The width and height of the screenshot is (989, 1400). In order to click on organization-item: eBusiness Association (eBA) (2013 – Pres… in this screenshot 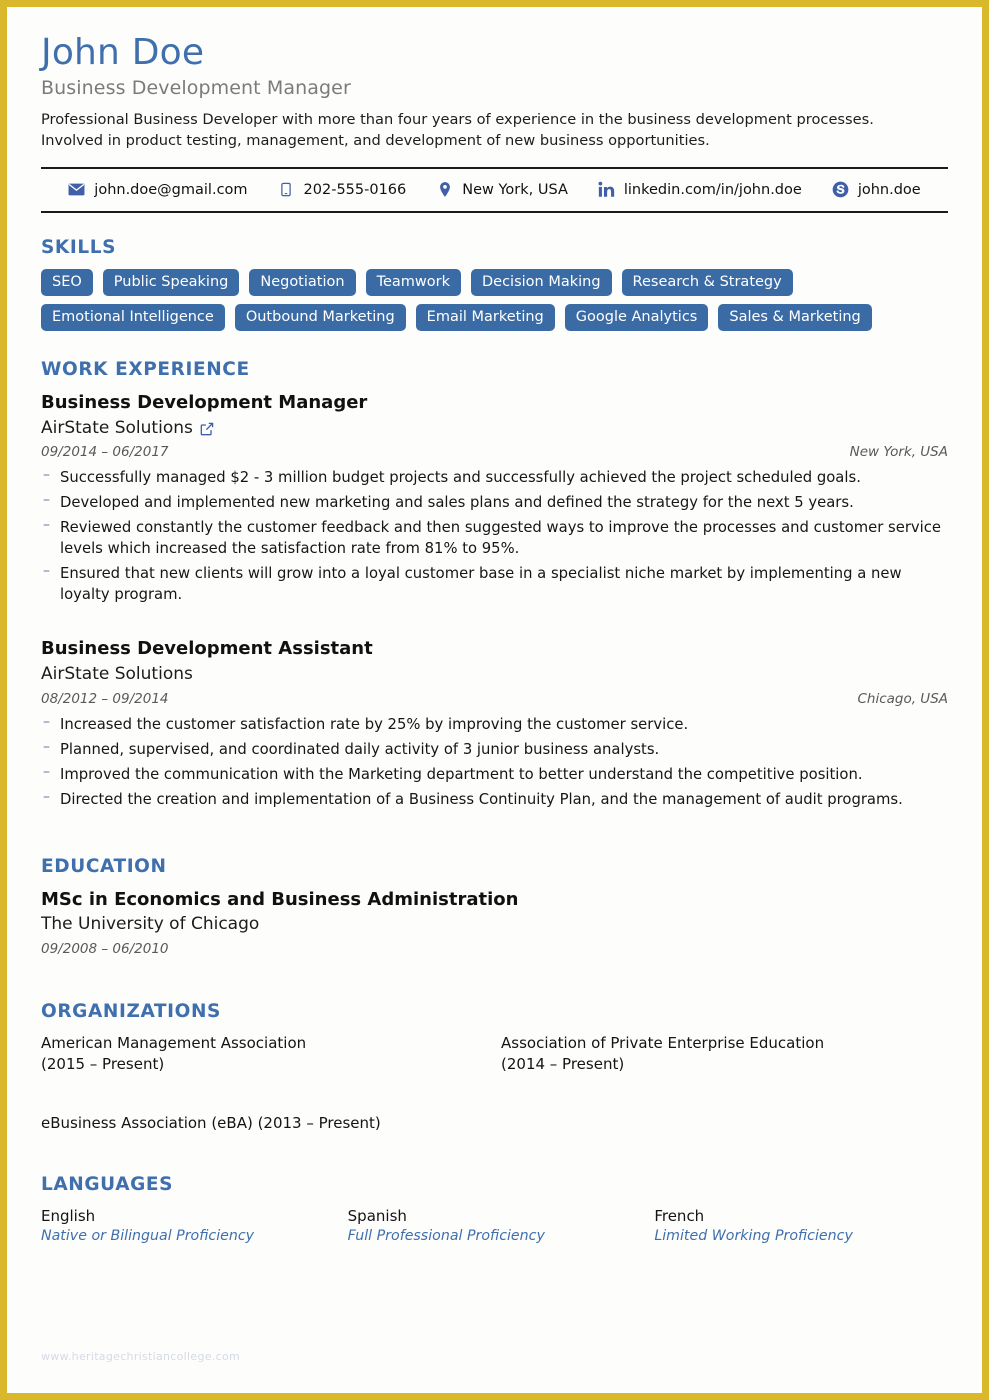, I will do `click(211, 1123)`.